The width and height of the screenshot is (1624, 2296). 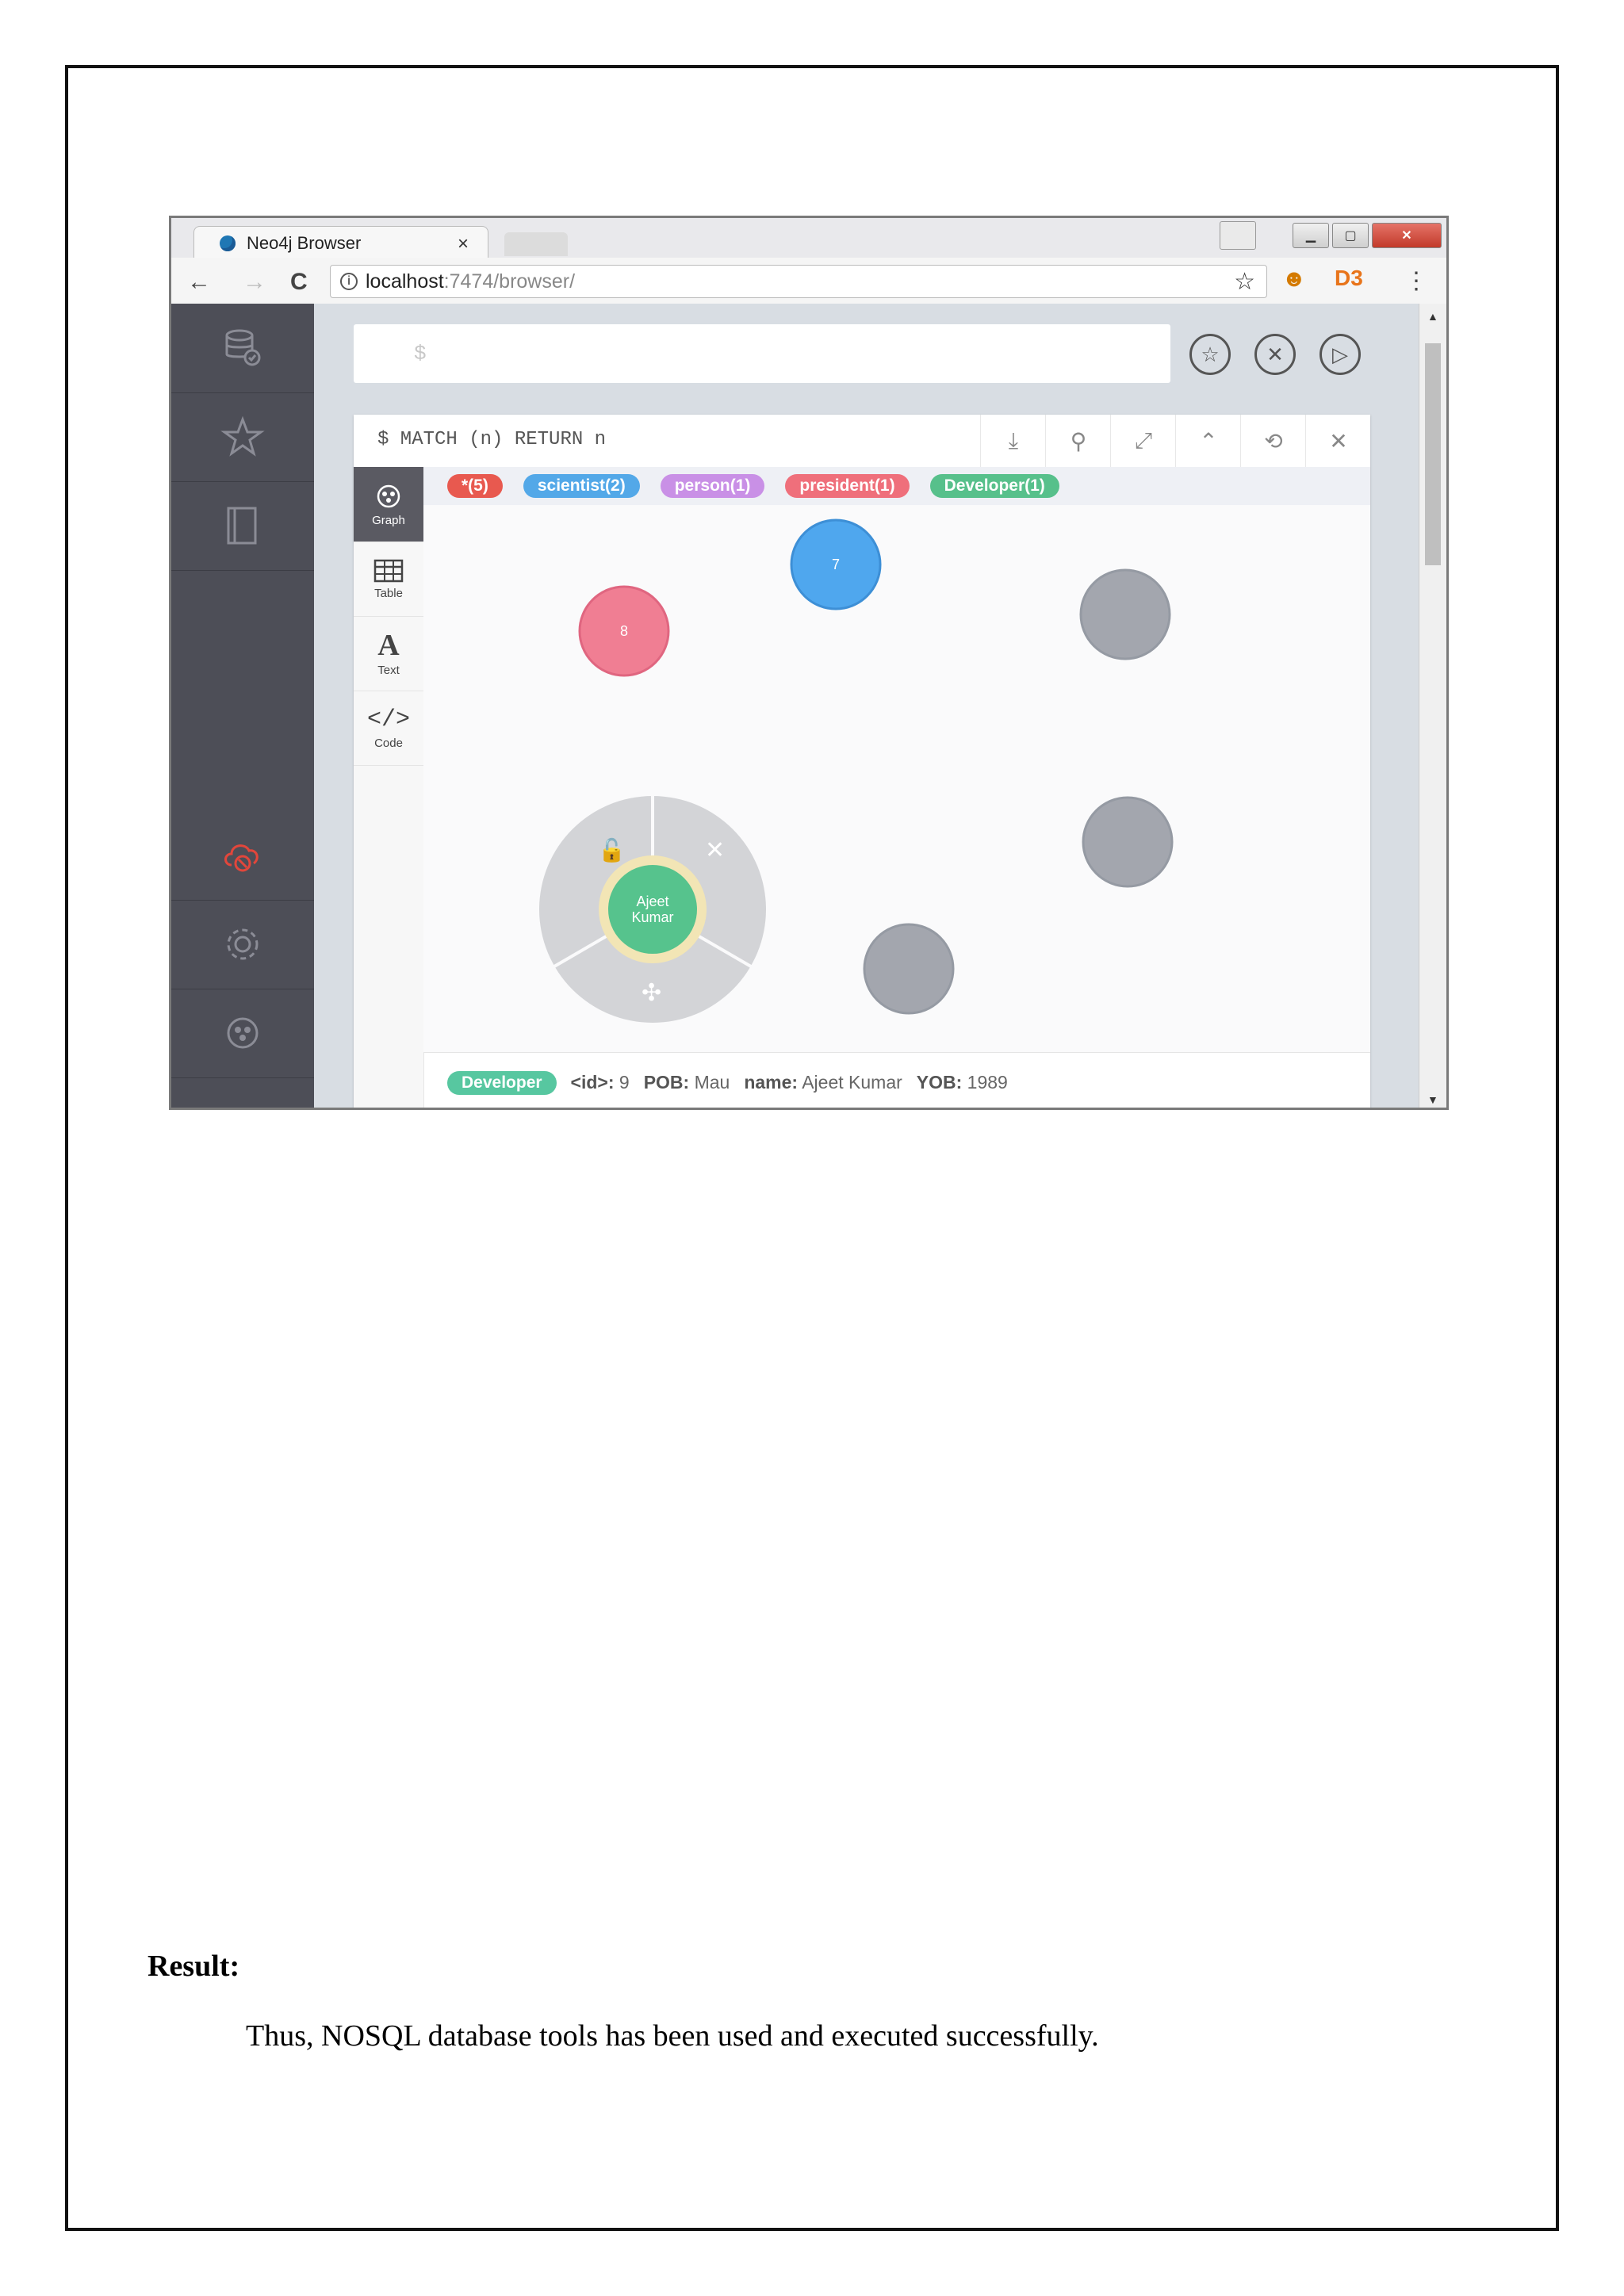 I want to click on graph-svg: 🔓 ✕ ✣ 7 8 AjeetKumar, so click(x=856, y=771).